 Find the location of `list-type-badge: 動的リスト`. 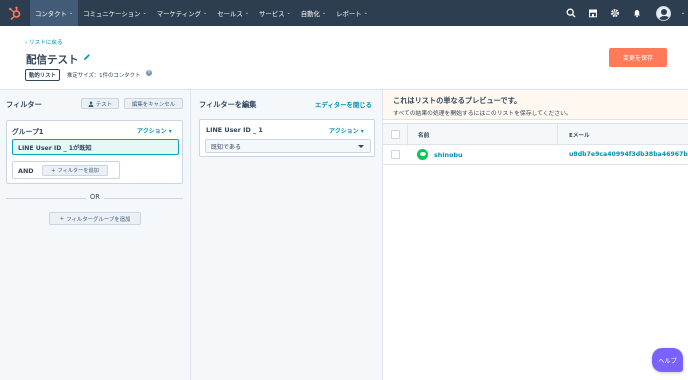

list-type-badge: 動的リスト is located at coordinates (42, 75).